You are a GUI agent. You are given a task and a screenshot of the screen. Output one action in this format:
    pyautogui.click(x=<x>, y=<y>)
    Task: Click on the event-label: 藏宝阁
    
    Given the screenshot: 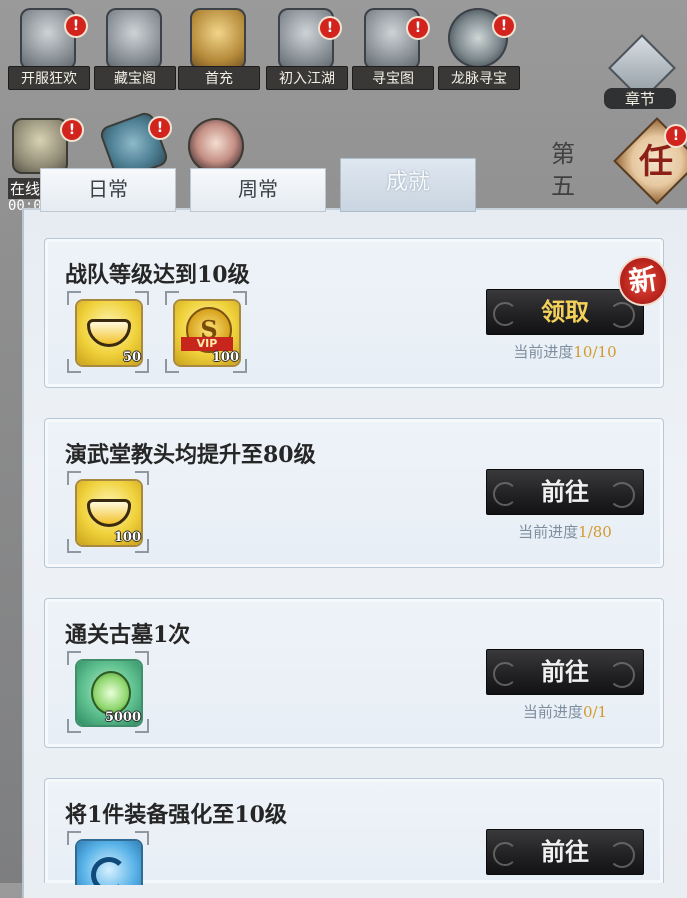 What is the action you would take?
    pyautogui.click(x=135, y=78)
    